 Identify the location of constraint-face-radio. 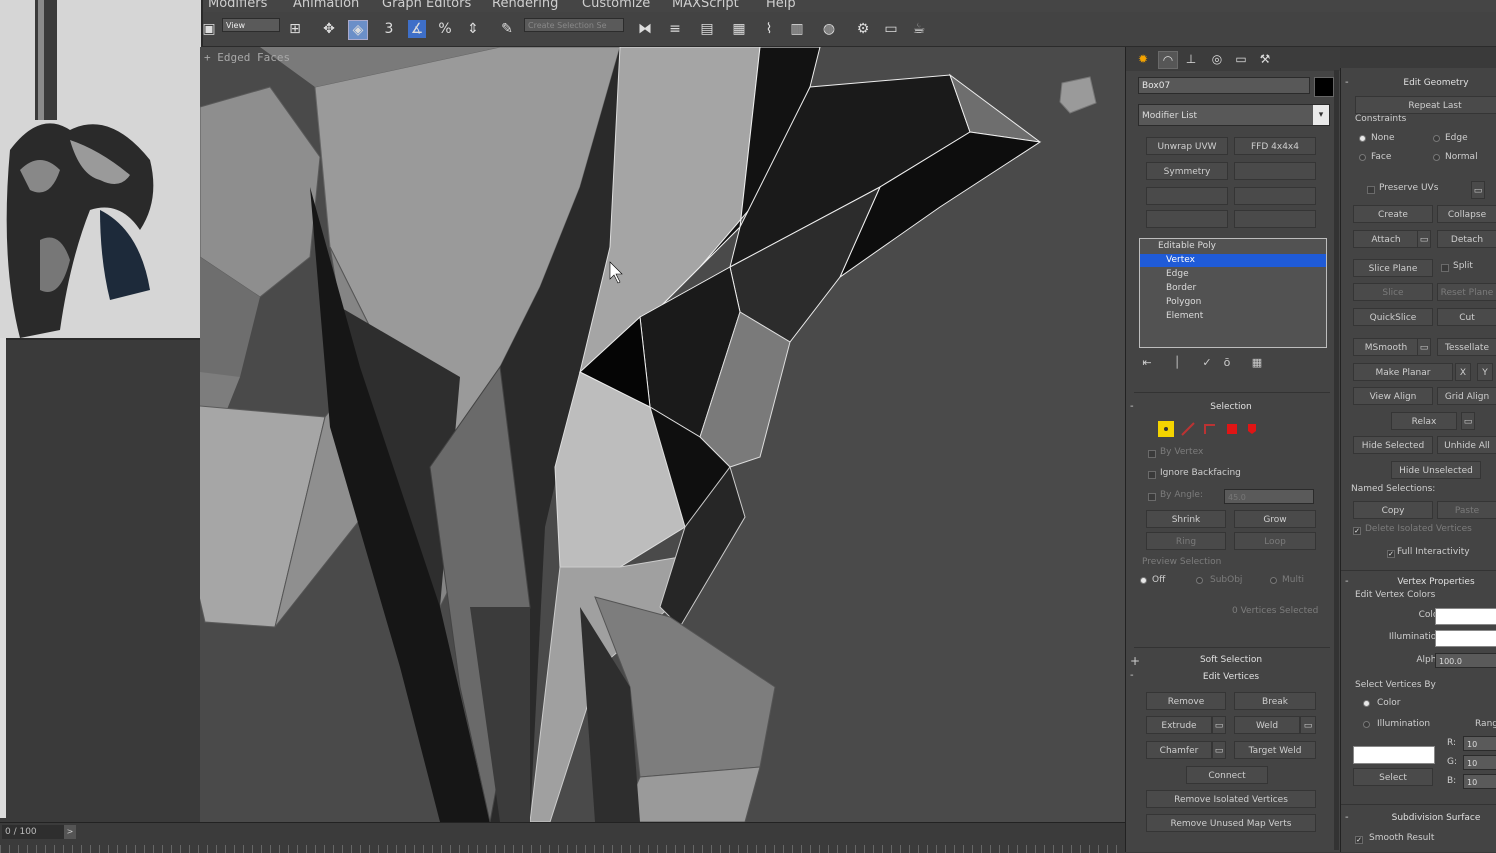
(1362, 157).